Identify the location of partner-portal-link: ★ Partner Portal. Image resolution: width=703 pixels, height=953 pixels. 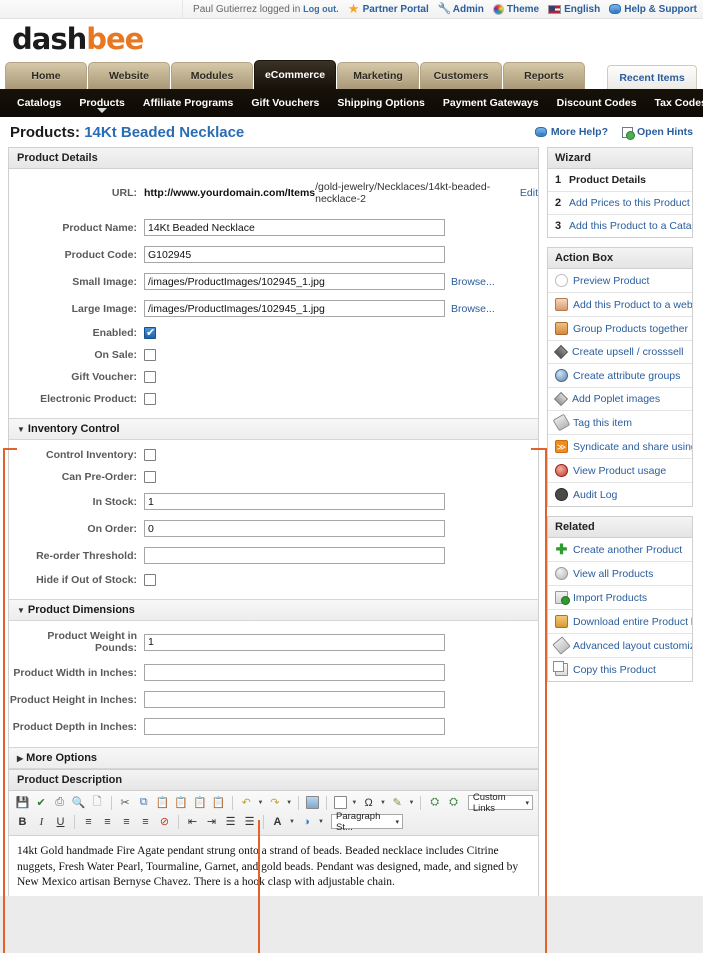
(388, 8).